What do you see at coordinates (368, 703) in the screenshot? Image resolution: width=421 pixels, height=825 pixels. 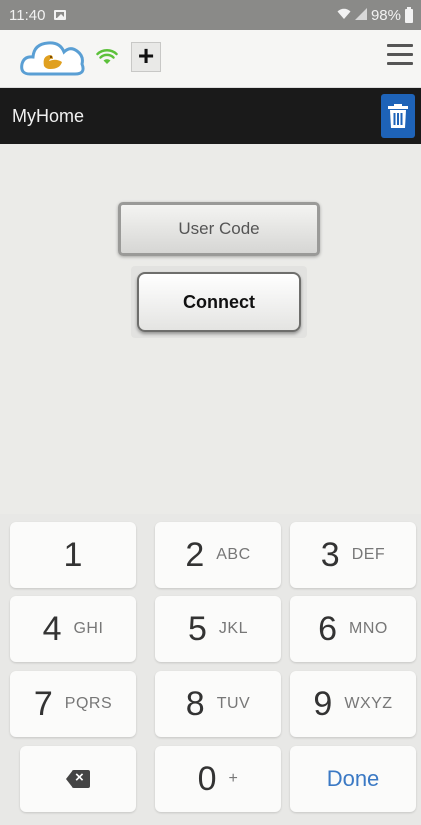 I see `key-letters: WXYZ` at bounding box center [368, 703].